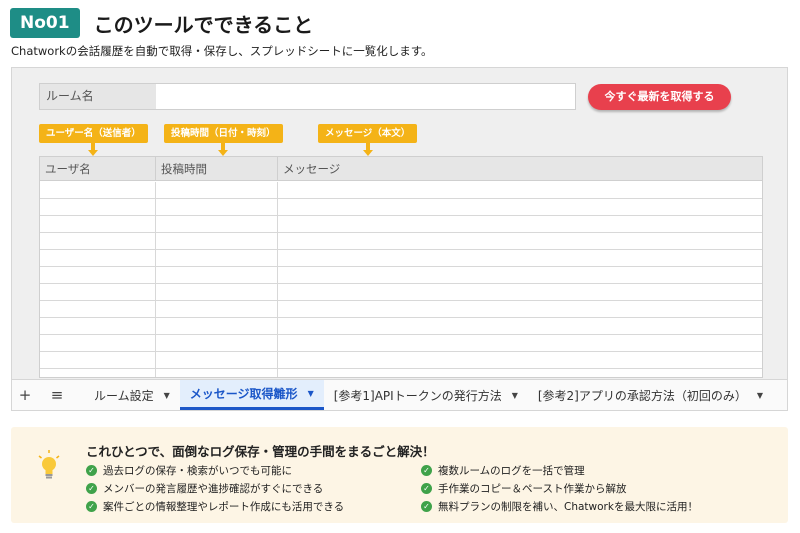 The height and width of the screenshot is (533, 800). I want to click on tab-label: ルーム設定, so click(124, 395).